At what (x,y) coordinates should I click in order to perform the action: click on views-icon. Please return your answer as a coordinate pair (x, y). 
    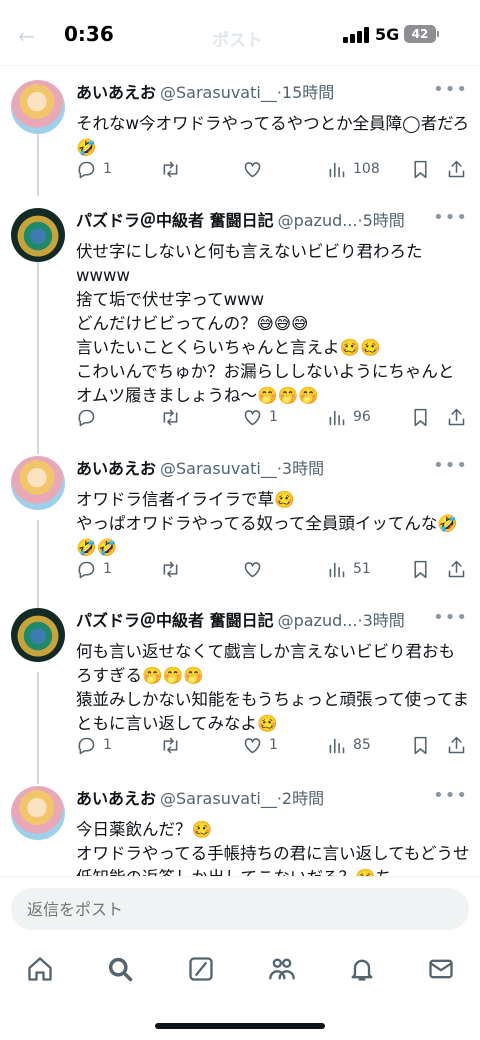
    Looking at the image, I should click on (337, 417).